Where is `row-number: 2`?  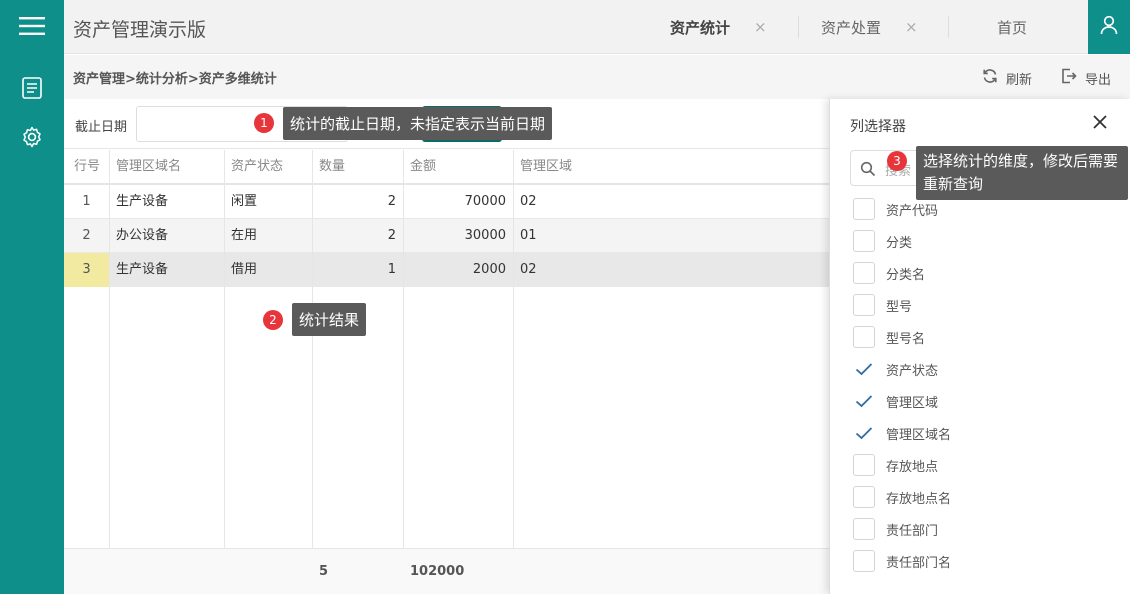
row-number: 2 is located at coordinates (86, 235).